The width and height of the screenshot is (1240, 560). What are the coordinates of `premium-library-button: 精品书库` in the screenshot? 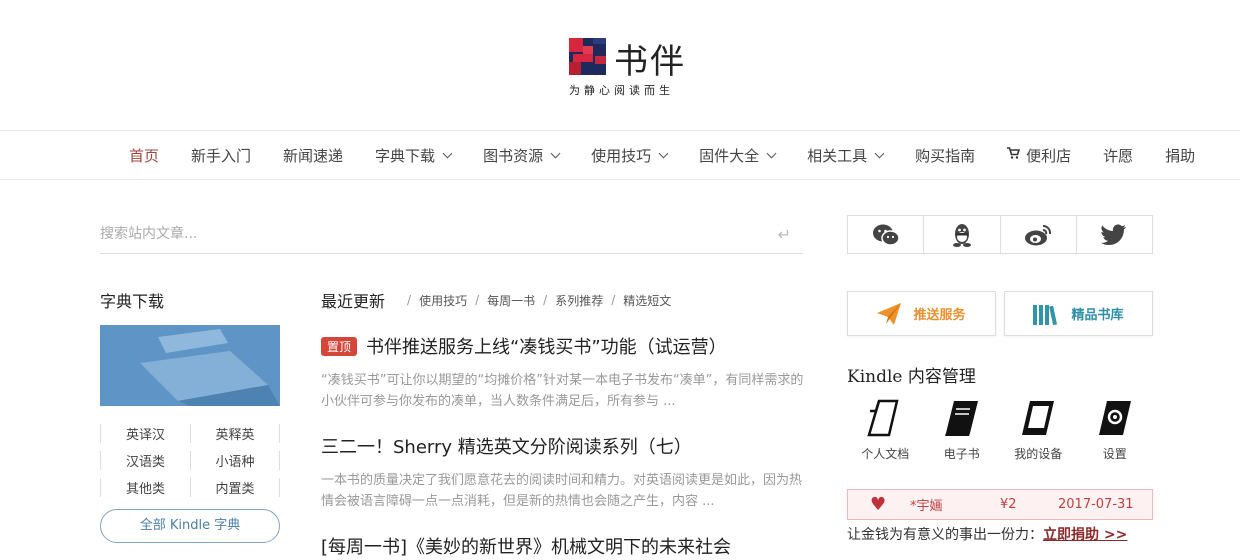 It's located at (1078, 313).